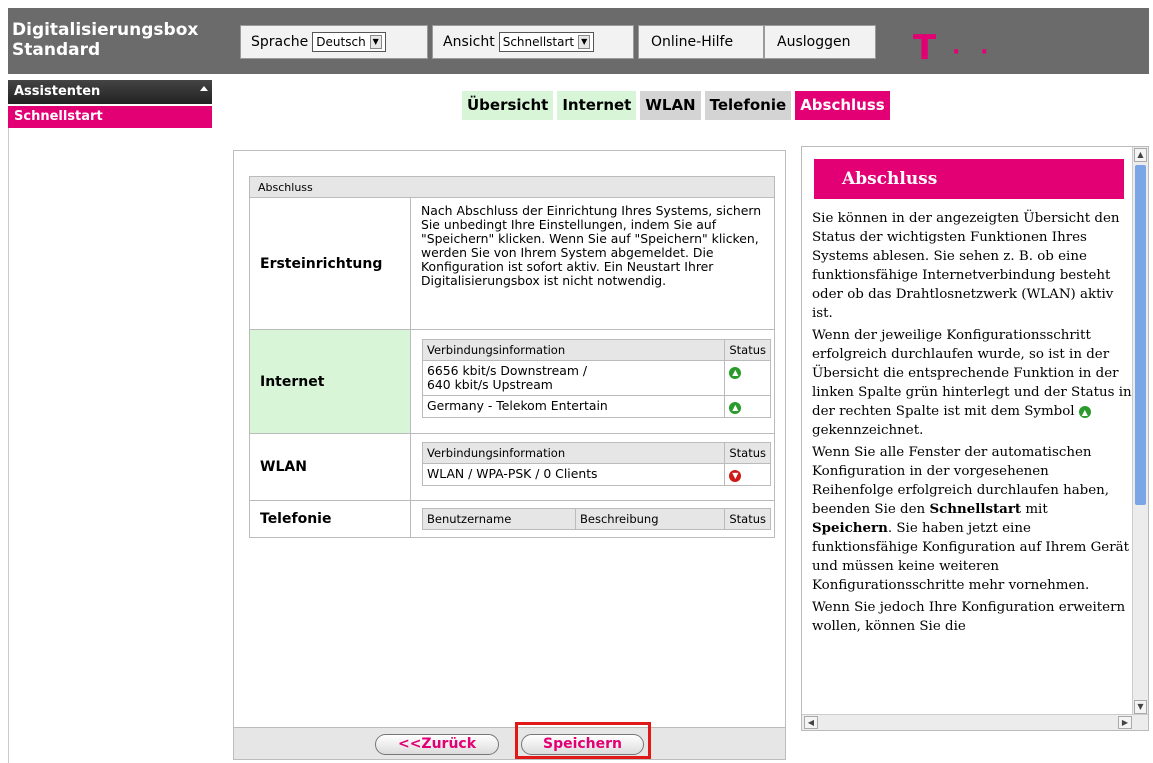  What do you see at coordinates (573, 406) in the screenshot?
I see `internet-info-cell: Germany - Telekom Entertain` at bounding box center [573, 406].